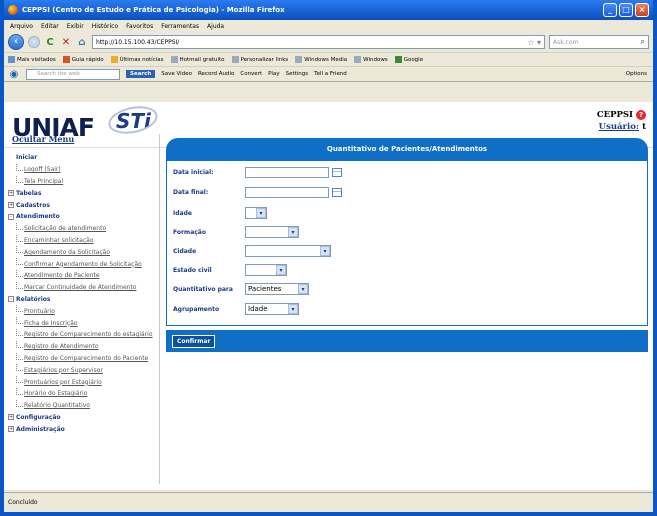  I want to click on help-icon: ?, so click(641, 115).